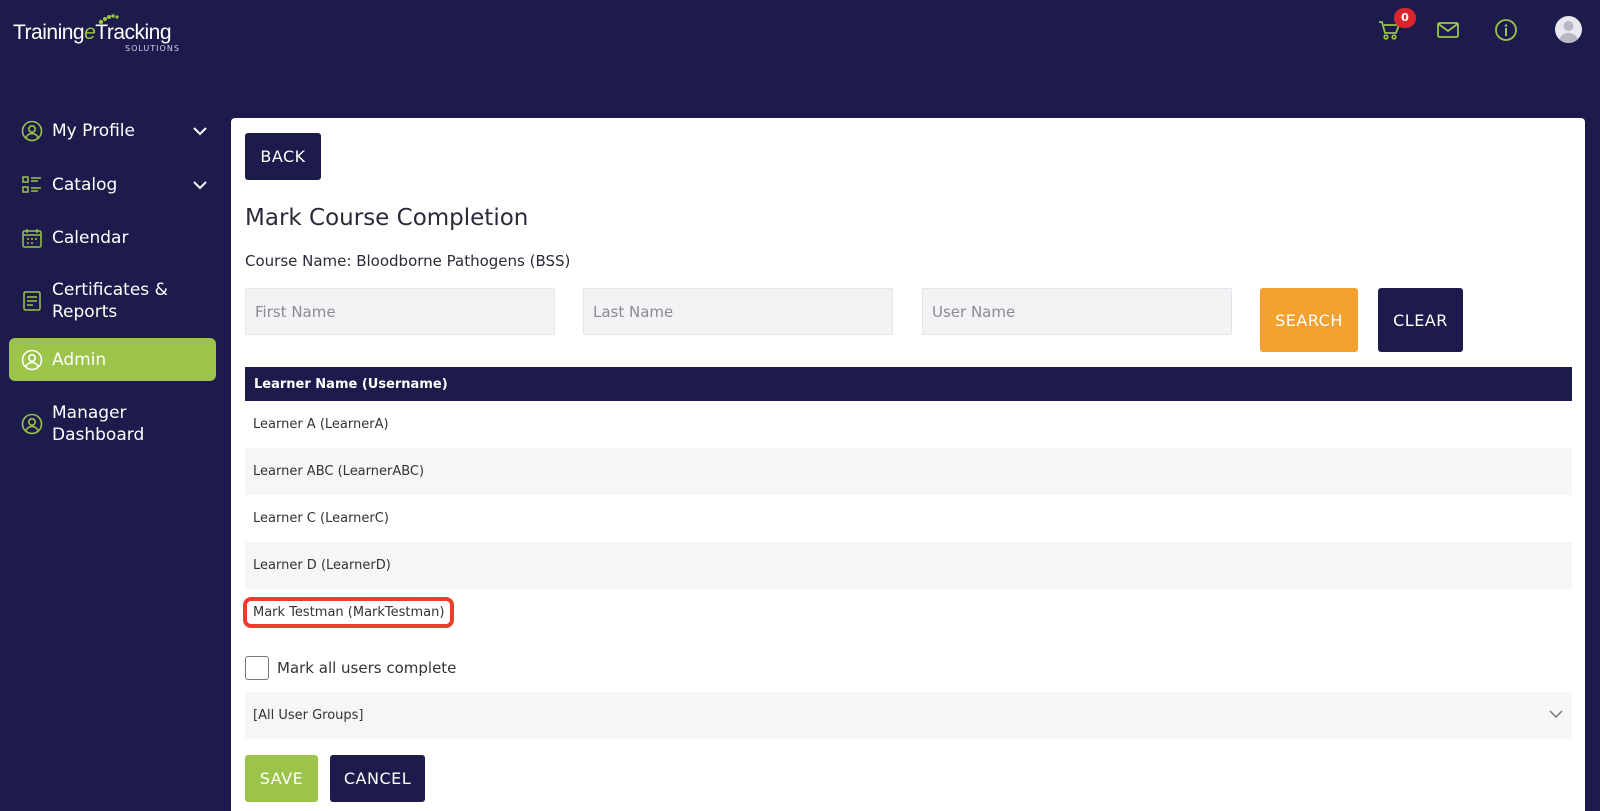 The height and width of the screenshot is (811, 1600). I want to click on table-row: Learner C (LearnerC), so click(908, 518).